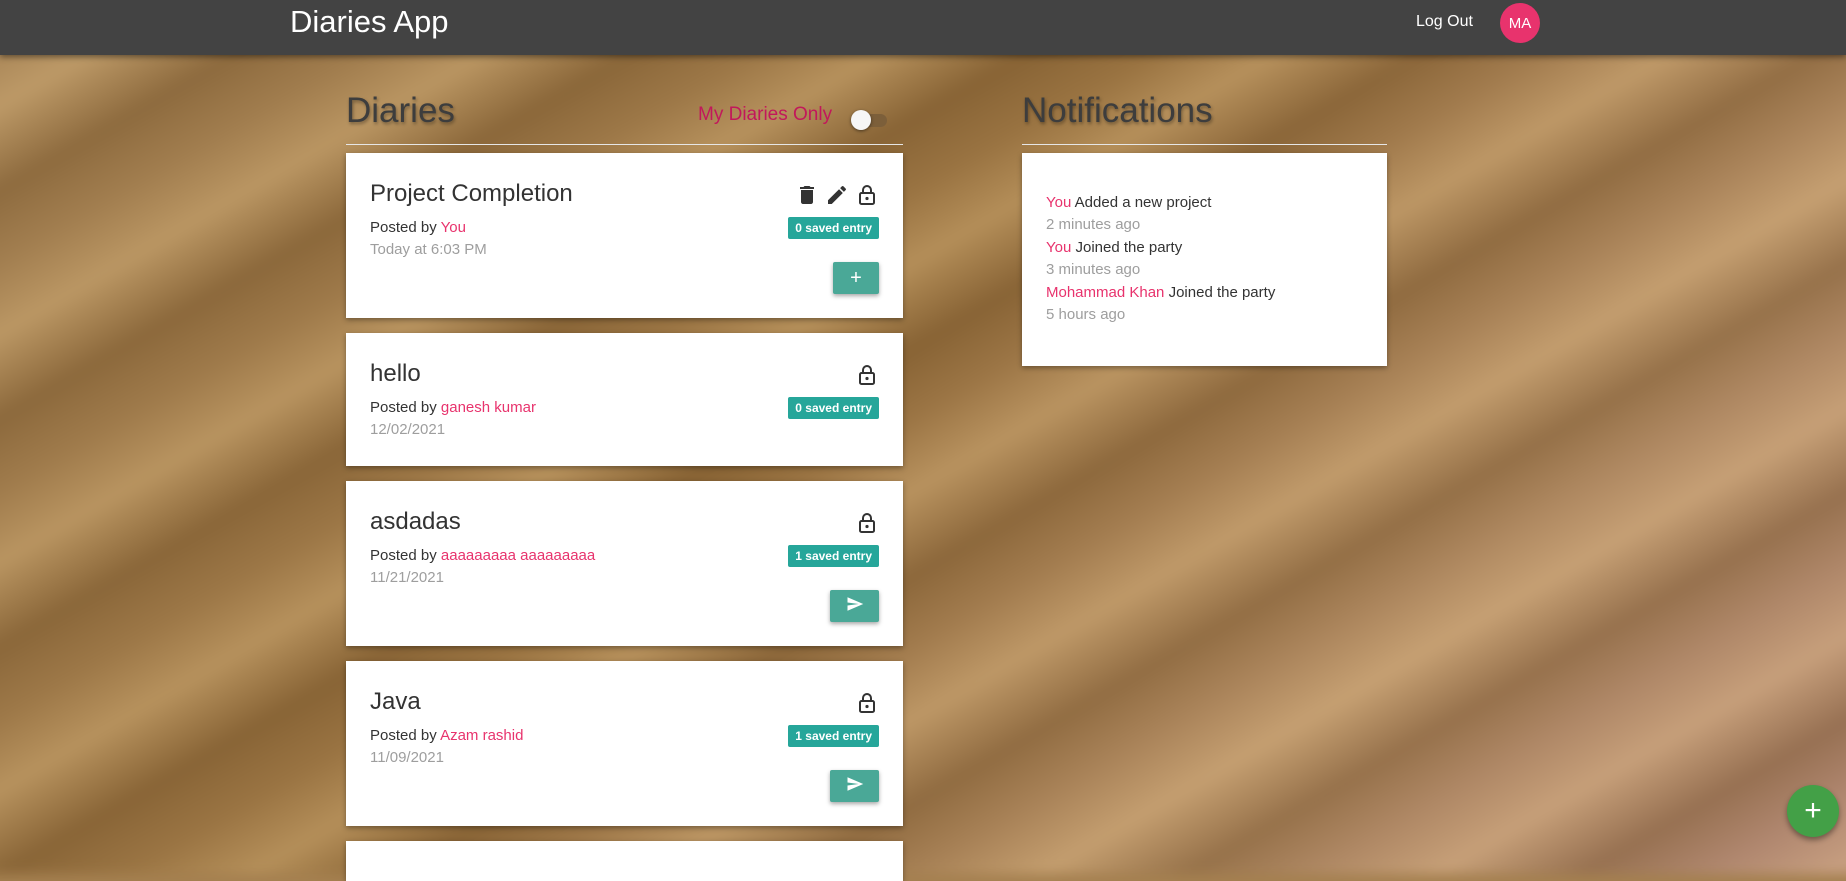  What do you see at coordinates (395, 373) in the screenshot?
I see `diary-title: hello` at bounding box center [395, 373].